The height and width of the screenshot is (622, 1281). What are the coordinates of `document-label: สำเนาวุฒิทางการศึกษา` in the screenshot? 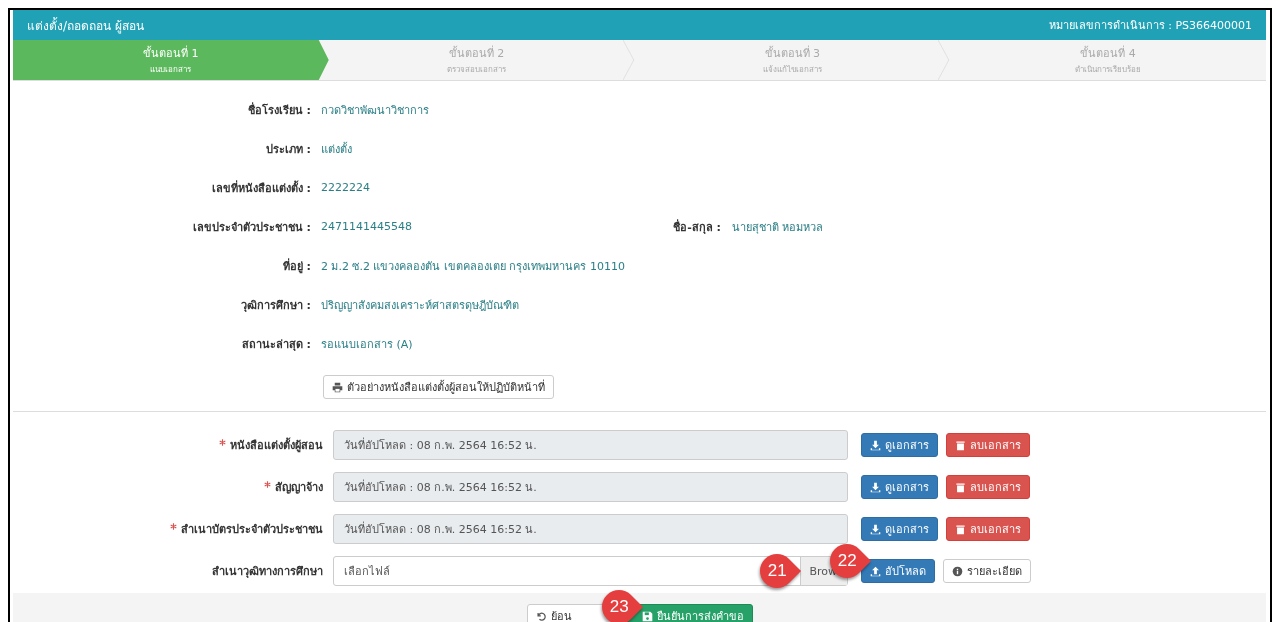 It's located at (267, 572).